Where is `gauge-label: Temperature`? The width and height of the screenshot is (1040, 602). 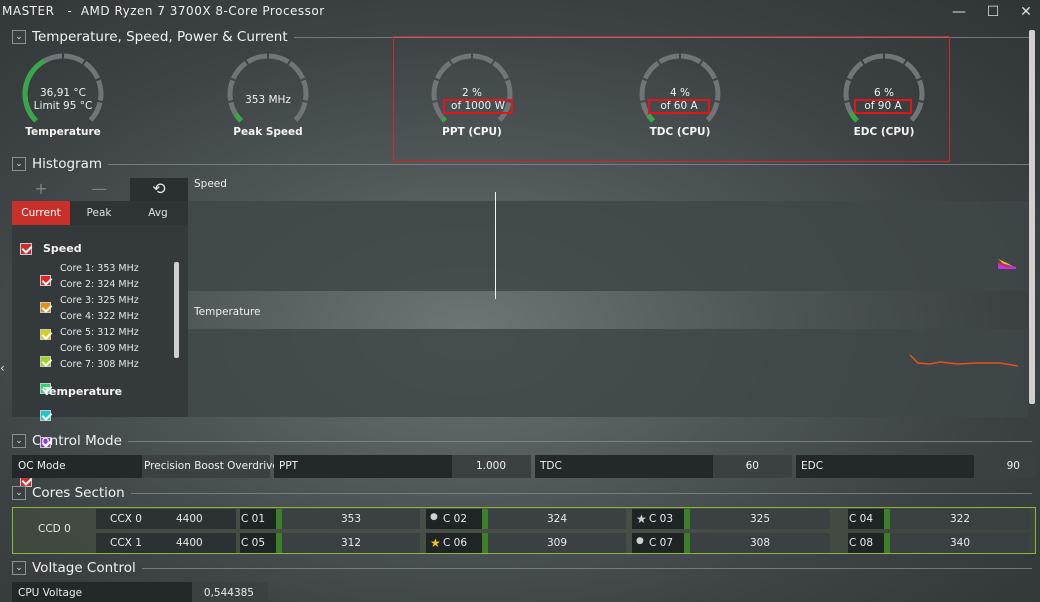
gauge-label: Temperature is located at coordinates (63, 132).